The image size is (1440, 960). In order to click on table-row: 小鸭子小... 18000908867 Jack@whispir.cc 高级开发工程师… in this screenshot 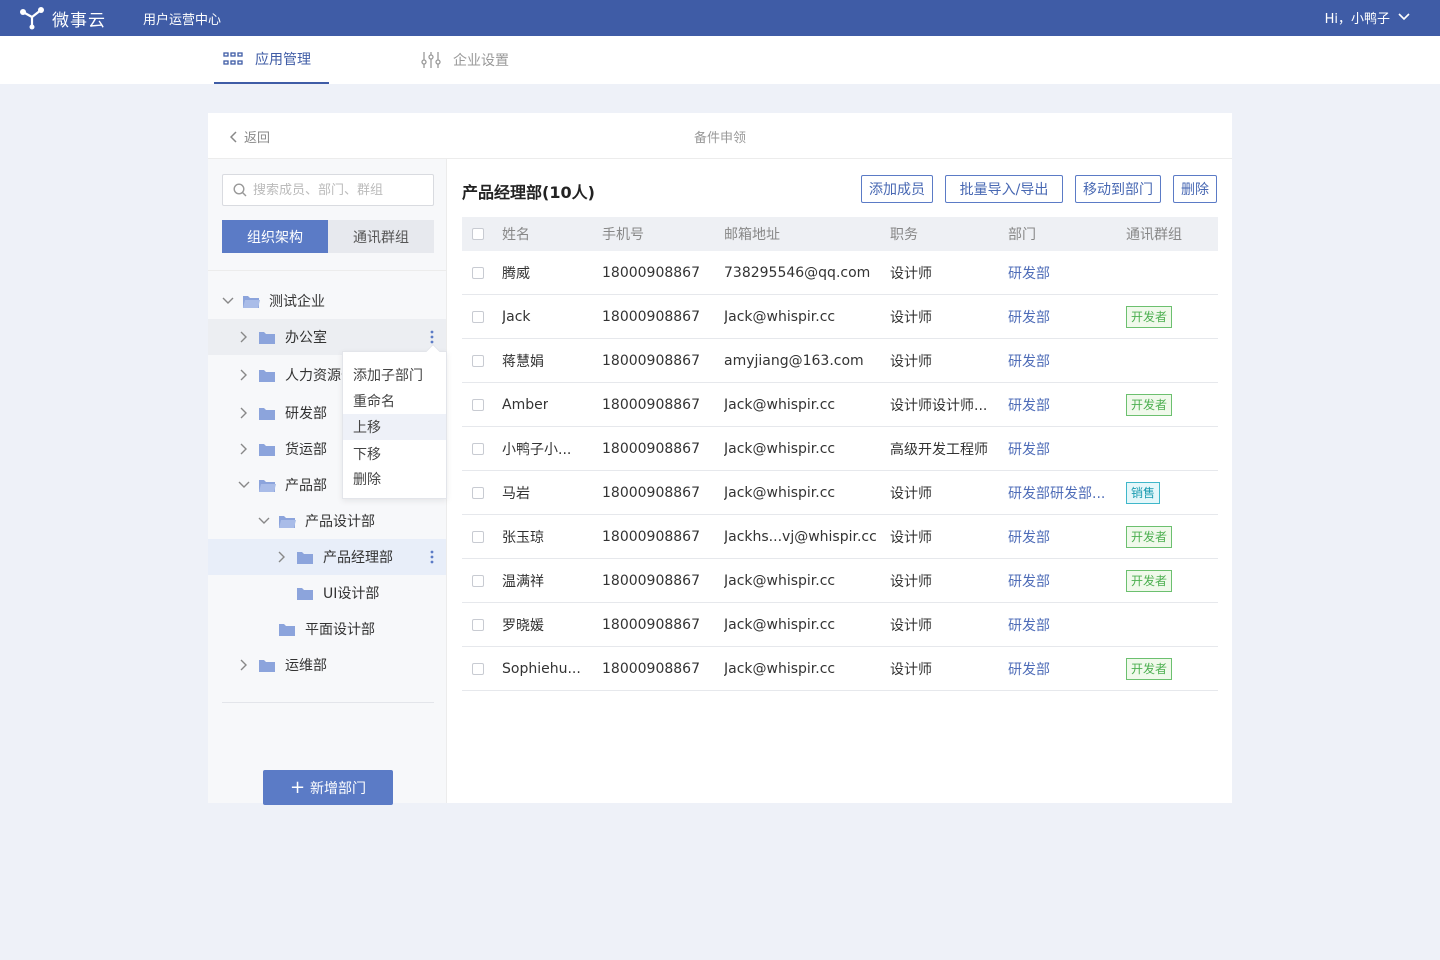, I will do `click(840, 449)`.